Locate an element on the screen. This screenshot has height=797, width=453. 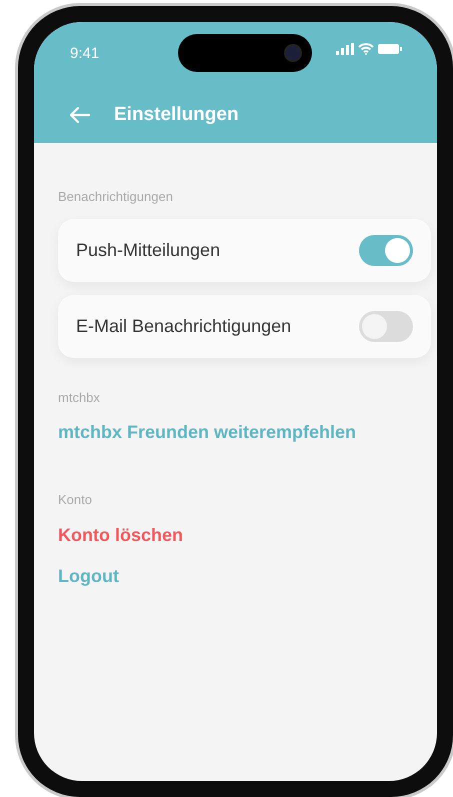
status-time: 9:41 is located at coordinates (85, 54).